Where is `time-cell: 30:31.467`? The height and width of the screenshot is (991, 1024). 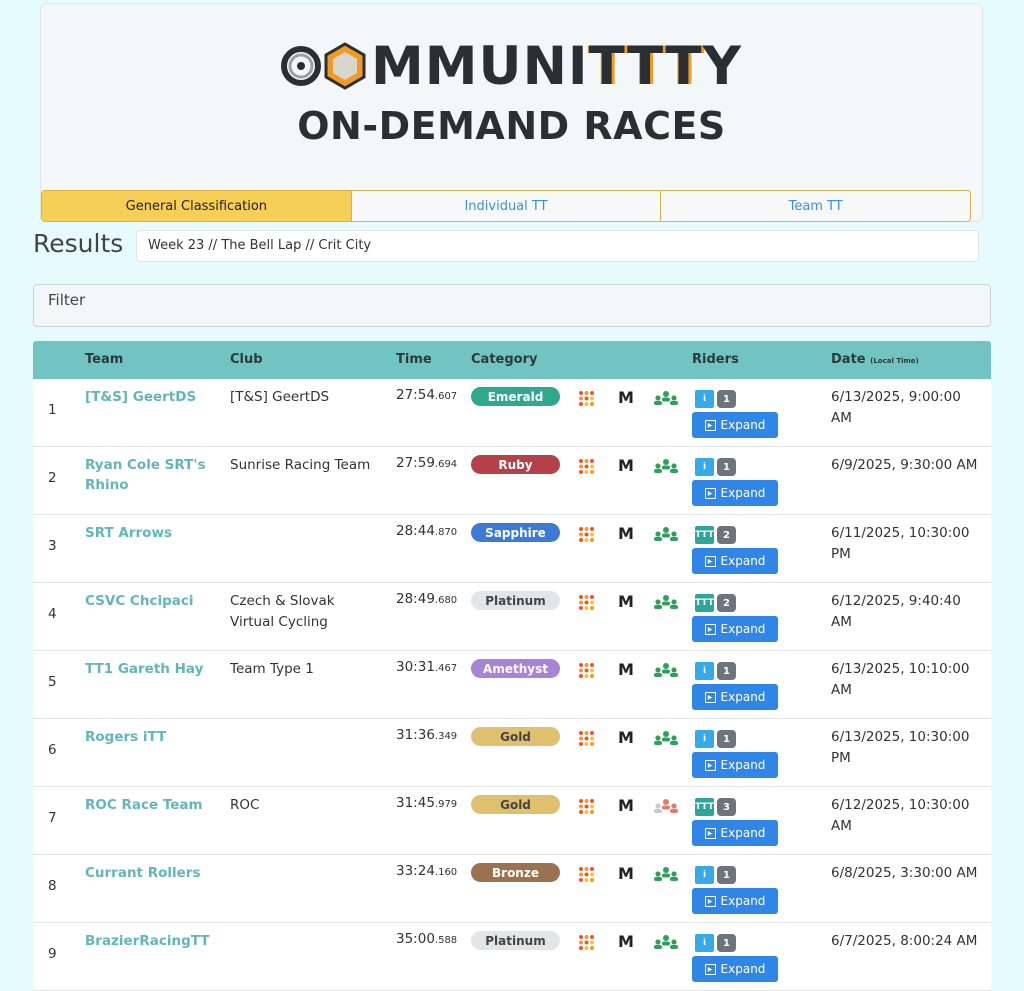
time-cell: 30:31.467 is located at coordinates (426, 667).